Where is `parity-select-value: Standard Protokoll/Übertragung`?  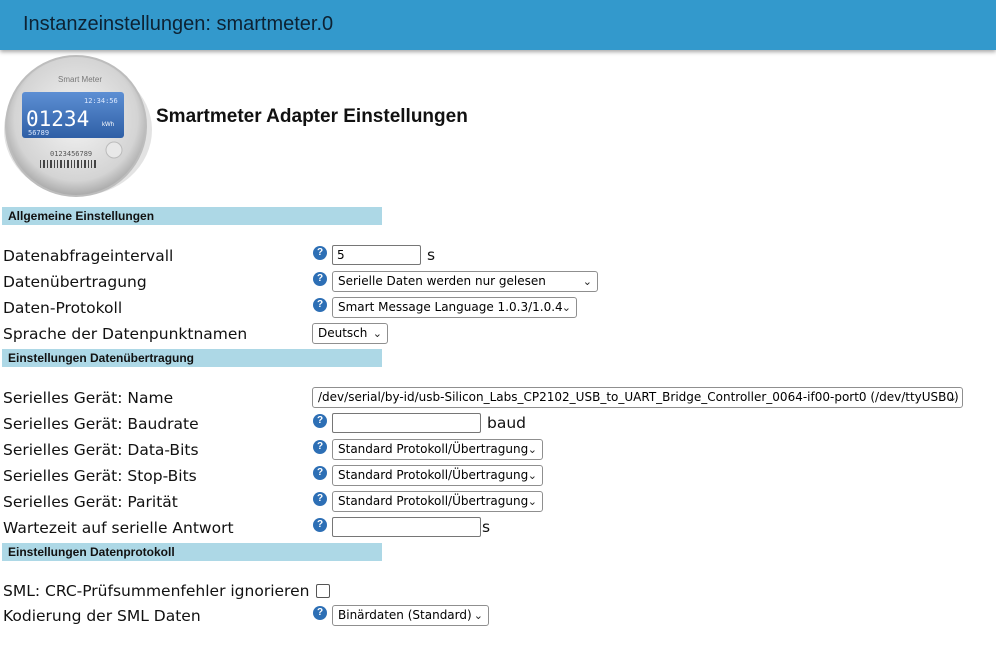
parity-select-value: Standard Protokoll/Übertragung is located at coordinates (433, 501).